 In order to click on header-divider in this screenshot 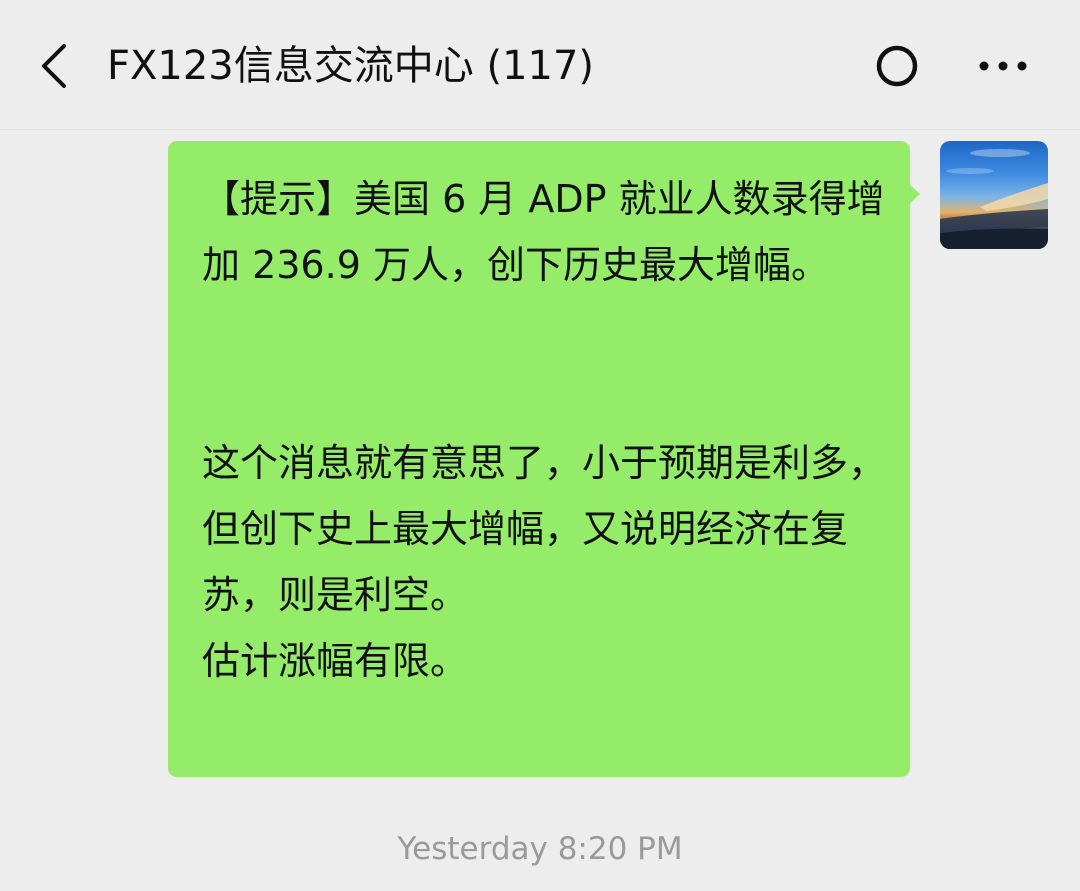, I will do `click(540, 129)`.